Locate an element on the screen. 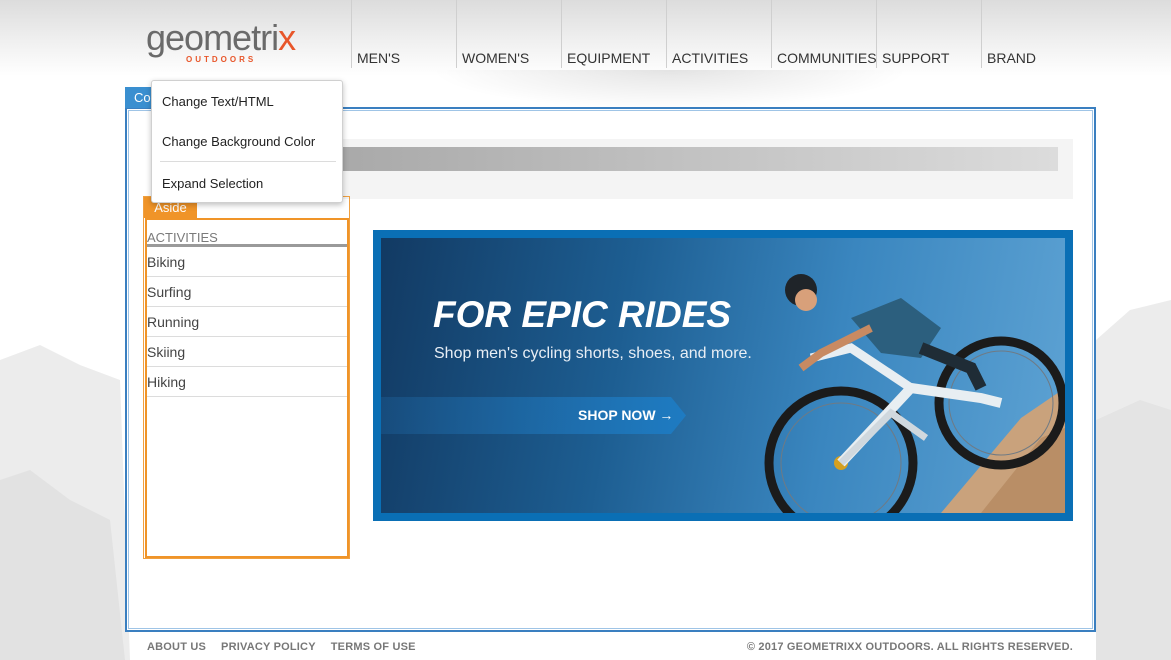  nav-item-communities: COMMUNITIES is located at coordinates (824, 34).